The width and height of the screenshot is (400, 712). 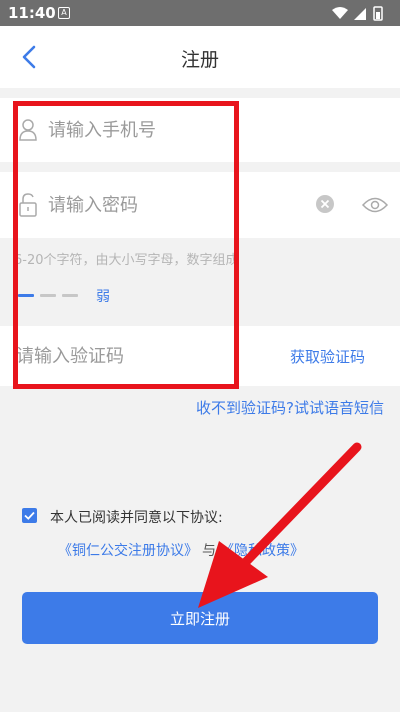 What do you see at coordinates (325, 204) in the screenshot?
I see `clear-icon` at bounding box center [325, 204].